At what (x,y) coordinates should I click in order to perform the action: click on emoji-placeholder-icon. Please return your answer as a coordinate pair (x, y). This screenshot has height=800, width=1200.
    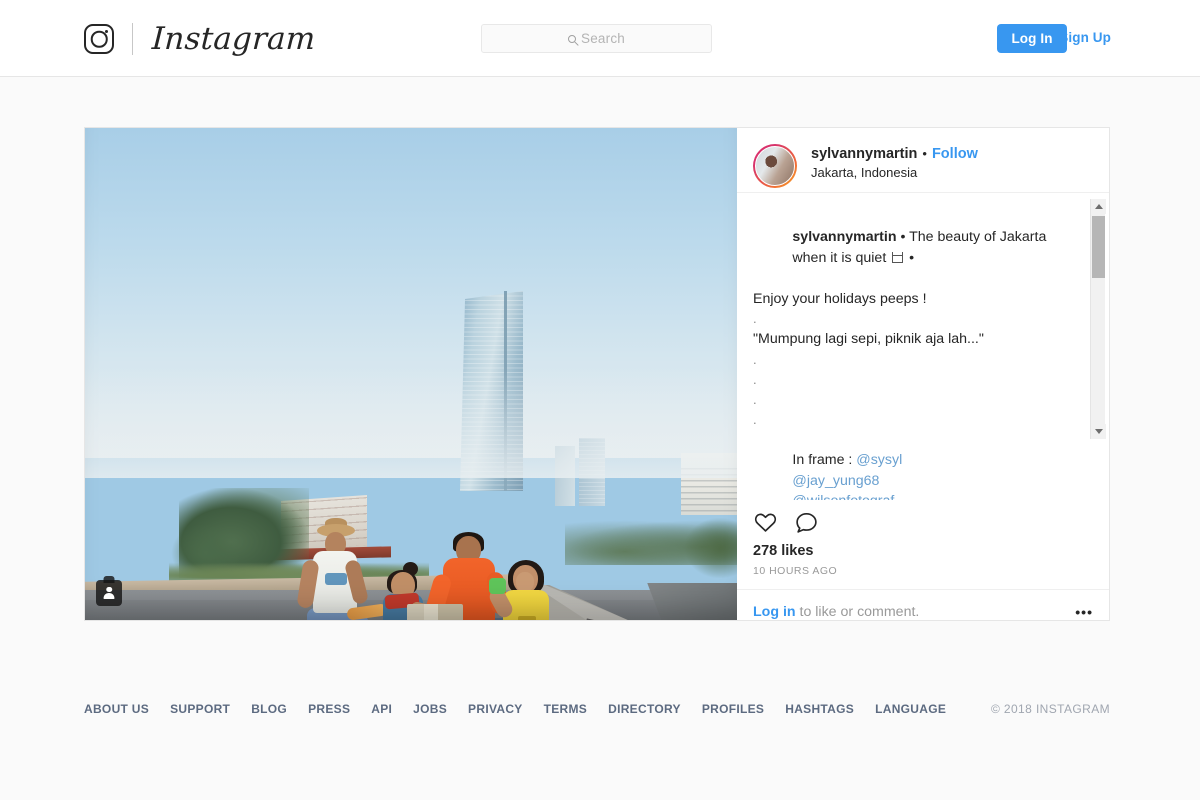
    Looking at the image, I should click on (898, 257).